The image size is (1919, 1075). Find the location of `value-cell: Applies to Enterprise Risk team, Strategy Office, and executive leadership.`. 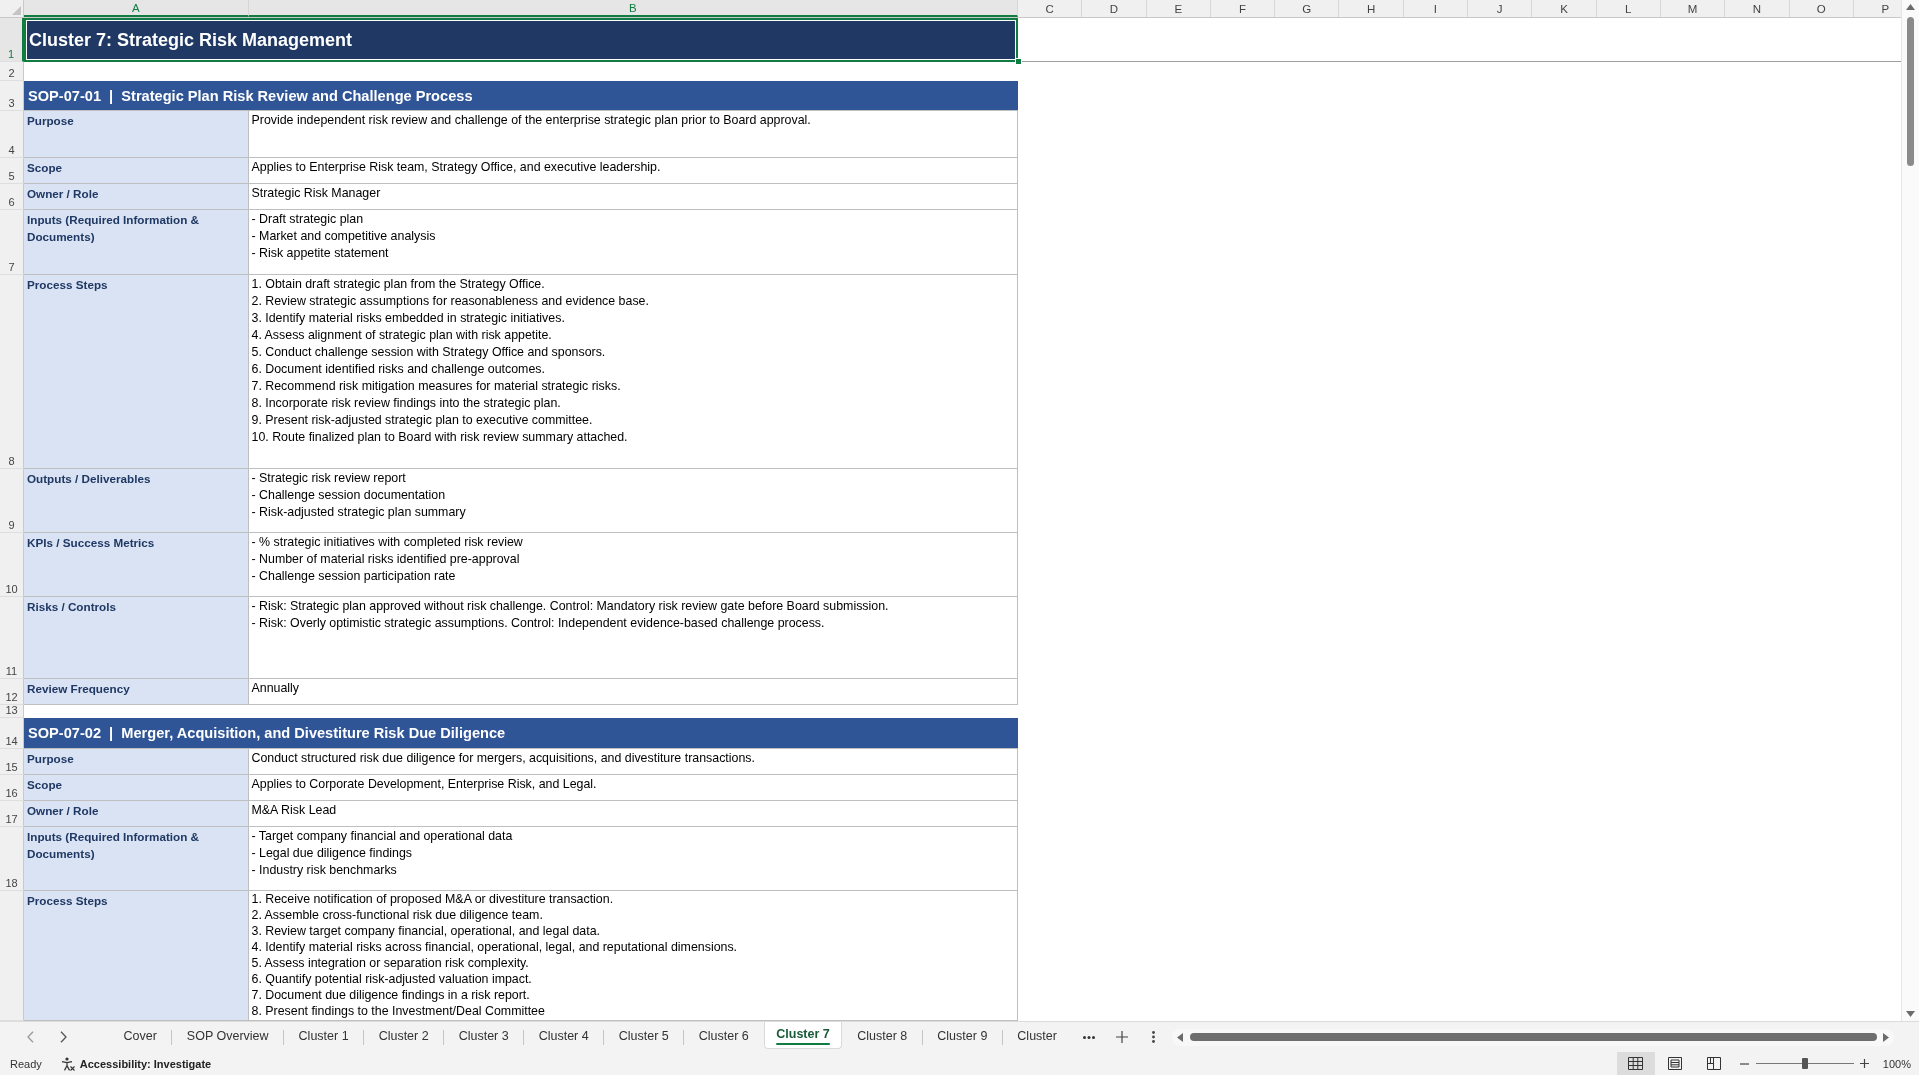

value-cell: Applies to Enterprise Risk team, Strategy Office, and executive leadership. is located at coordinates (633, 171).